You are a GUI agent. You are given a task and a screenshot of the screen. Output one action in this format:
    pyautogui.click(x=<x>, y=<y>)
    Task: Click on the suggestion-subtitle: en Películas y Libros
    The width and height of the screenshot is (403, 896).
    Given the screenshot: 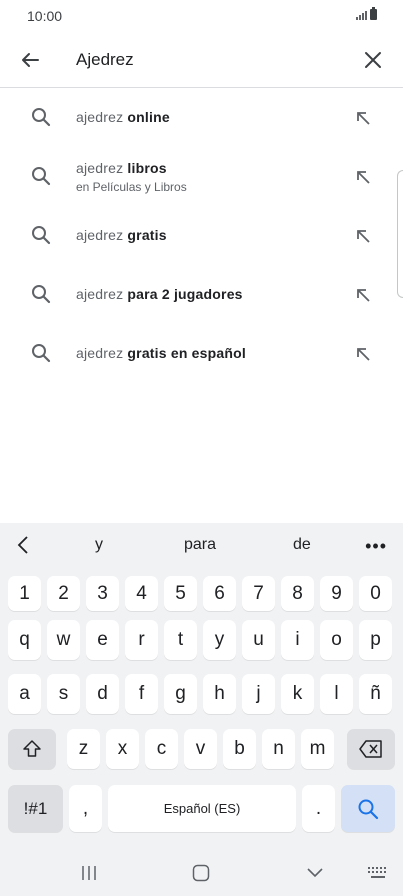 What is the action you would take?
    pyautogui.click(x=131, y=187)
    